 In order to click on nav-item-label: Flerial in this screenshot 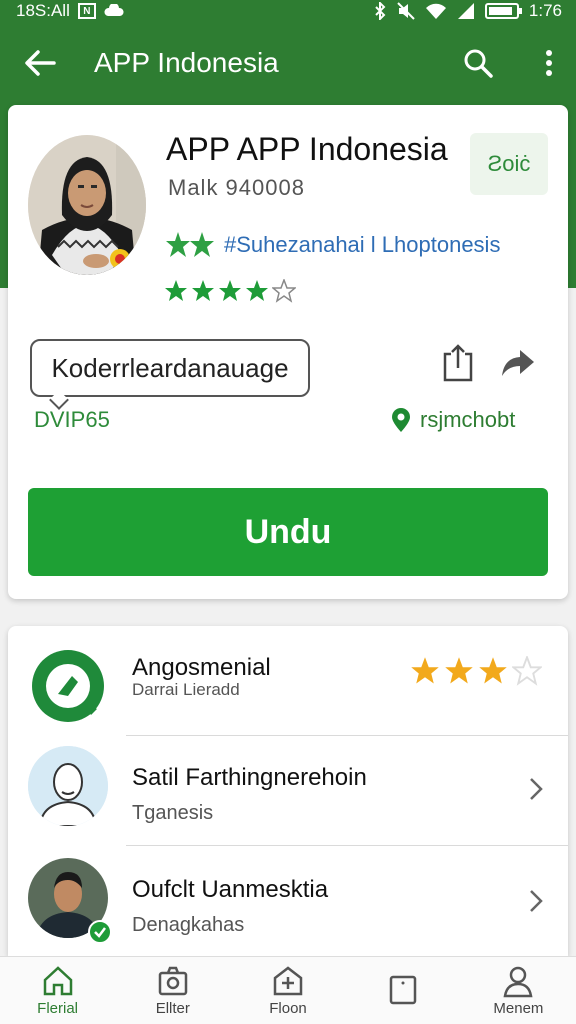, I will do `click(58, 1008)`.